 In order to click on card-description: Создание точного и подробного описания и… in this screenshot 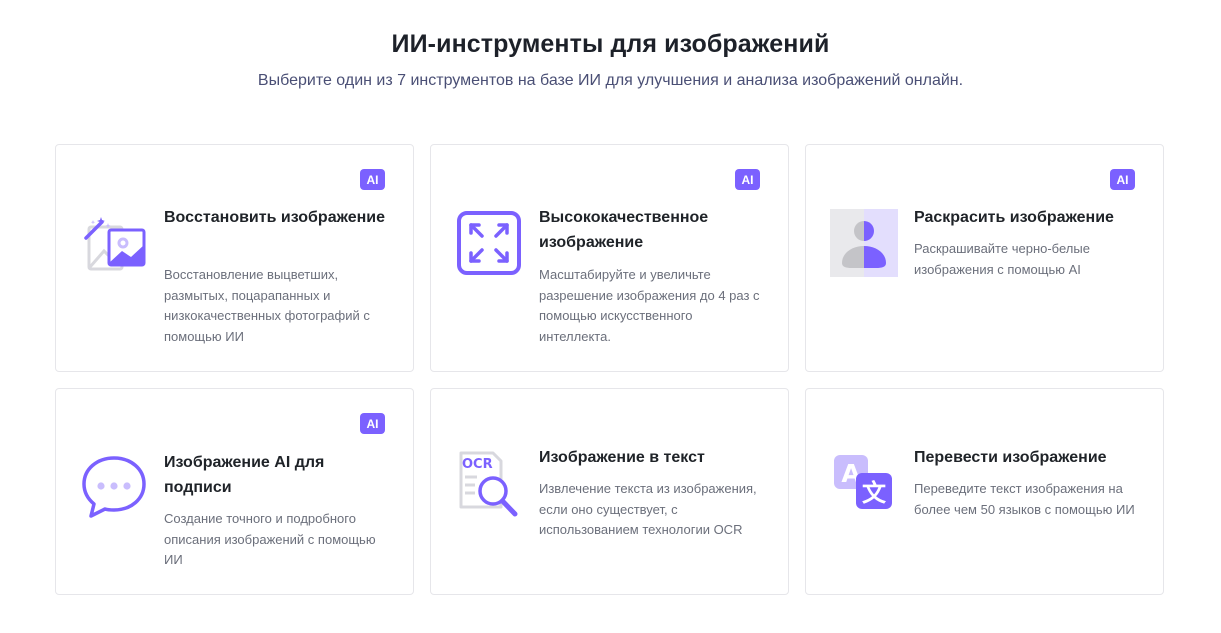, I will do `click(270, 539)`.